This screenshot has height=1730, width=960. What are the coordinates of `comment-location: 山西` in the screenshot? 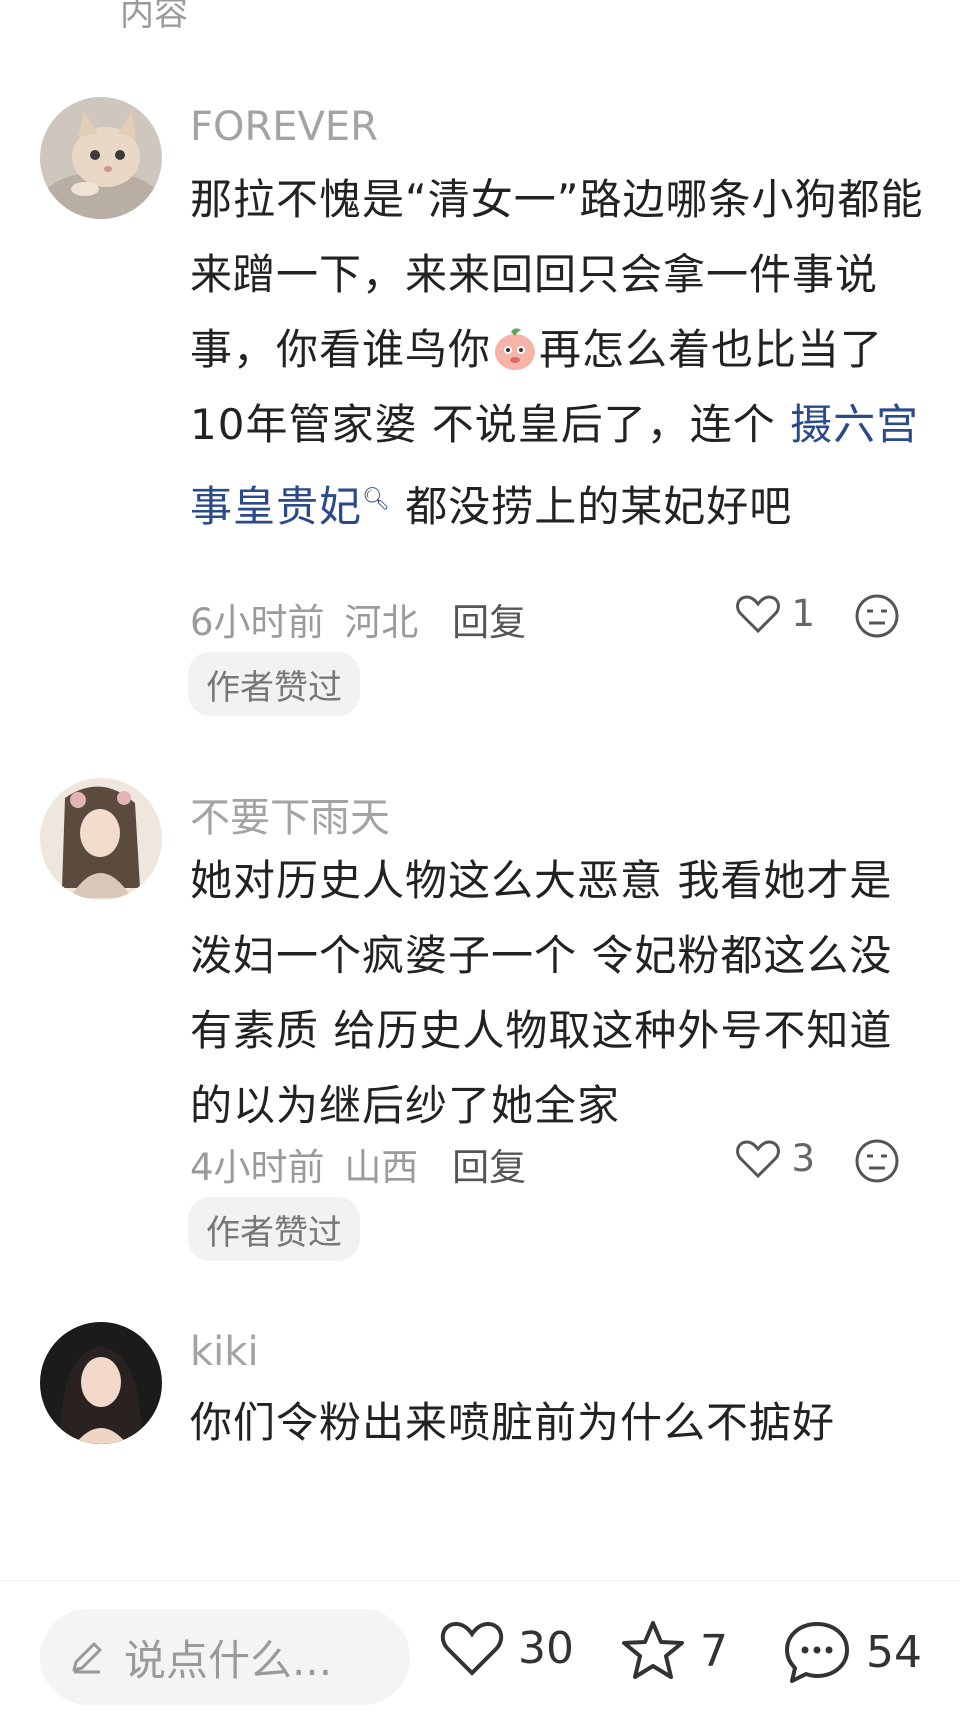 It's located at (381, 1167).